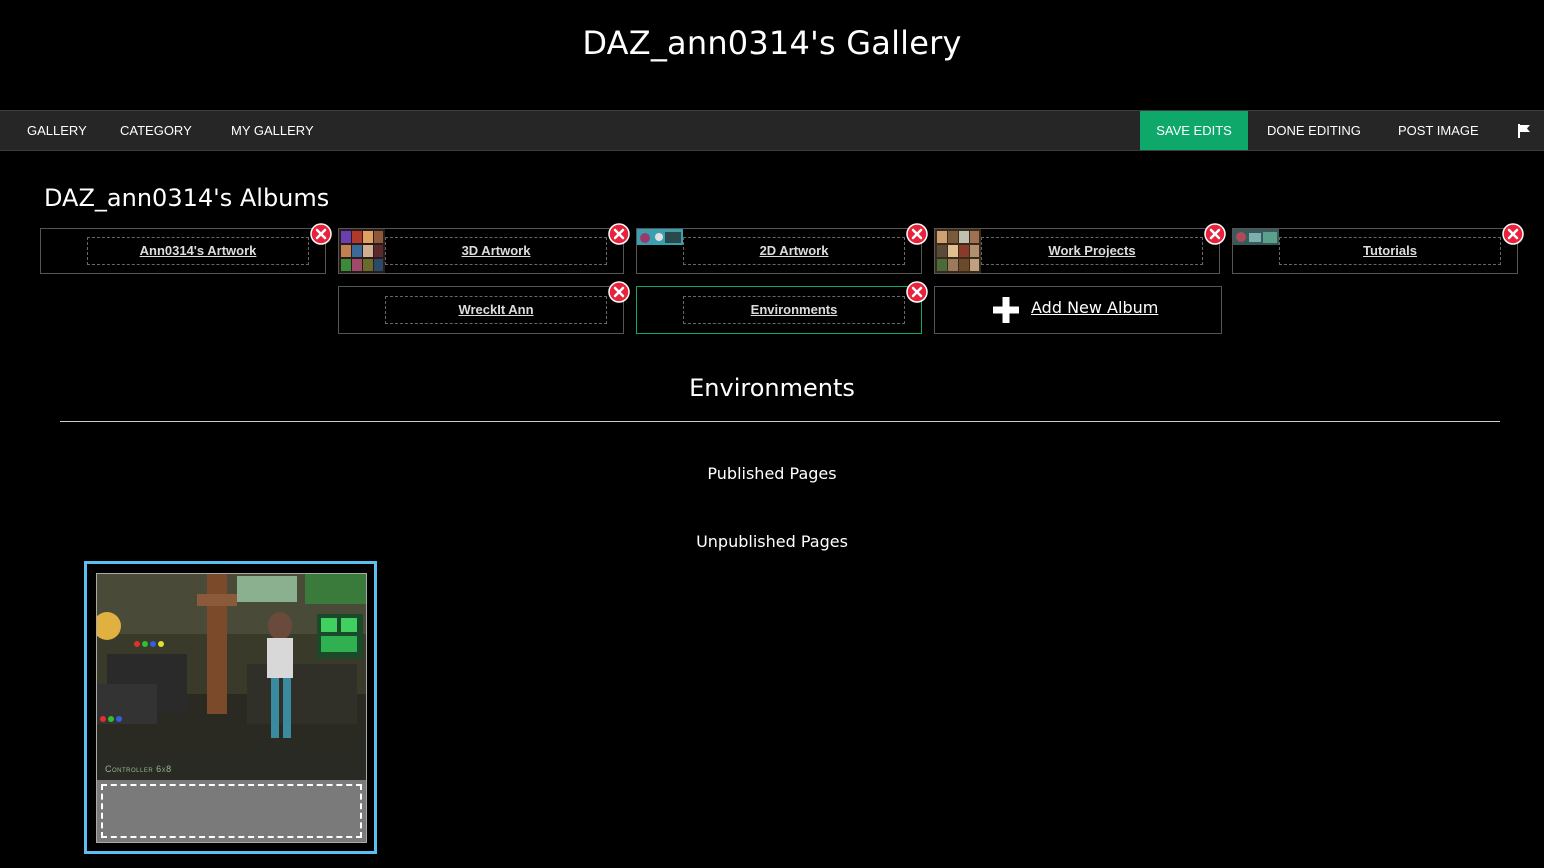 The width and height of the screenshot is (1544, 868). I want to click on page-title: DAZ_ann0314's Gallery, so click(772, 43).